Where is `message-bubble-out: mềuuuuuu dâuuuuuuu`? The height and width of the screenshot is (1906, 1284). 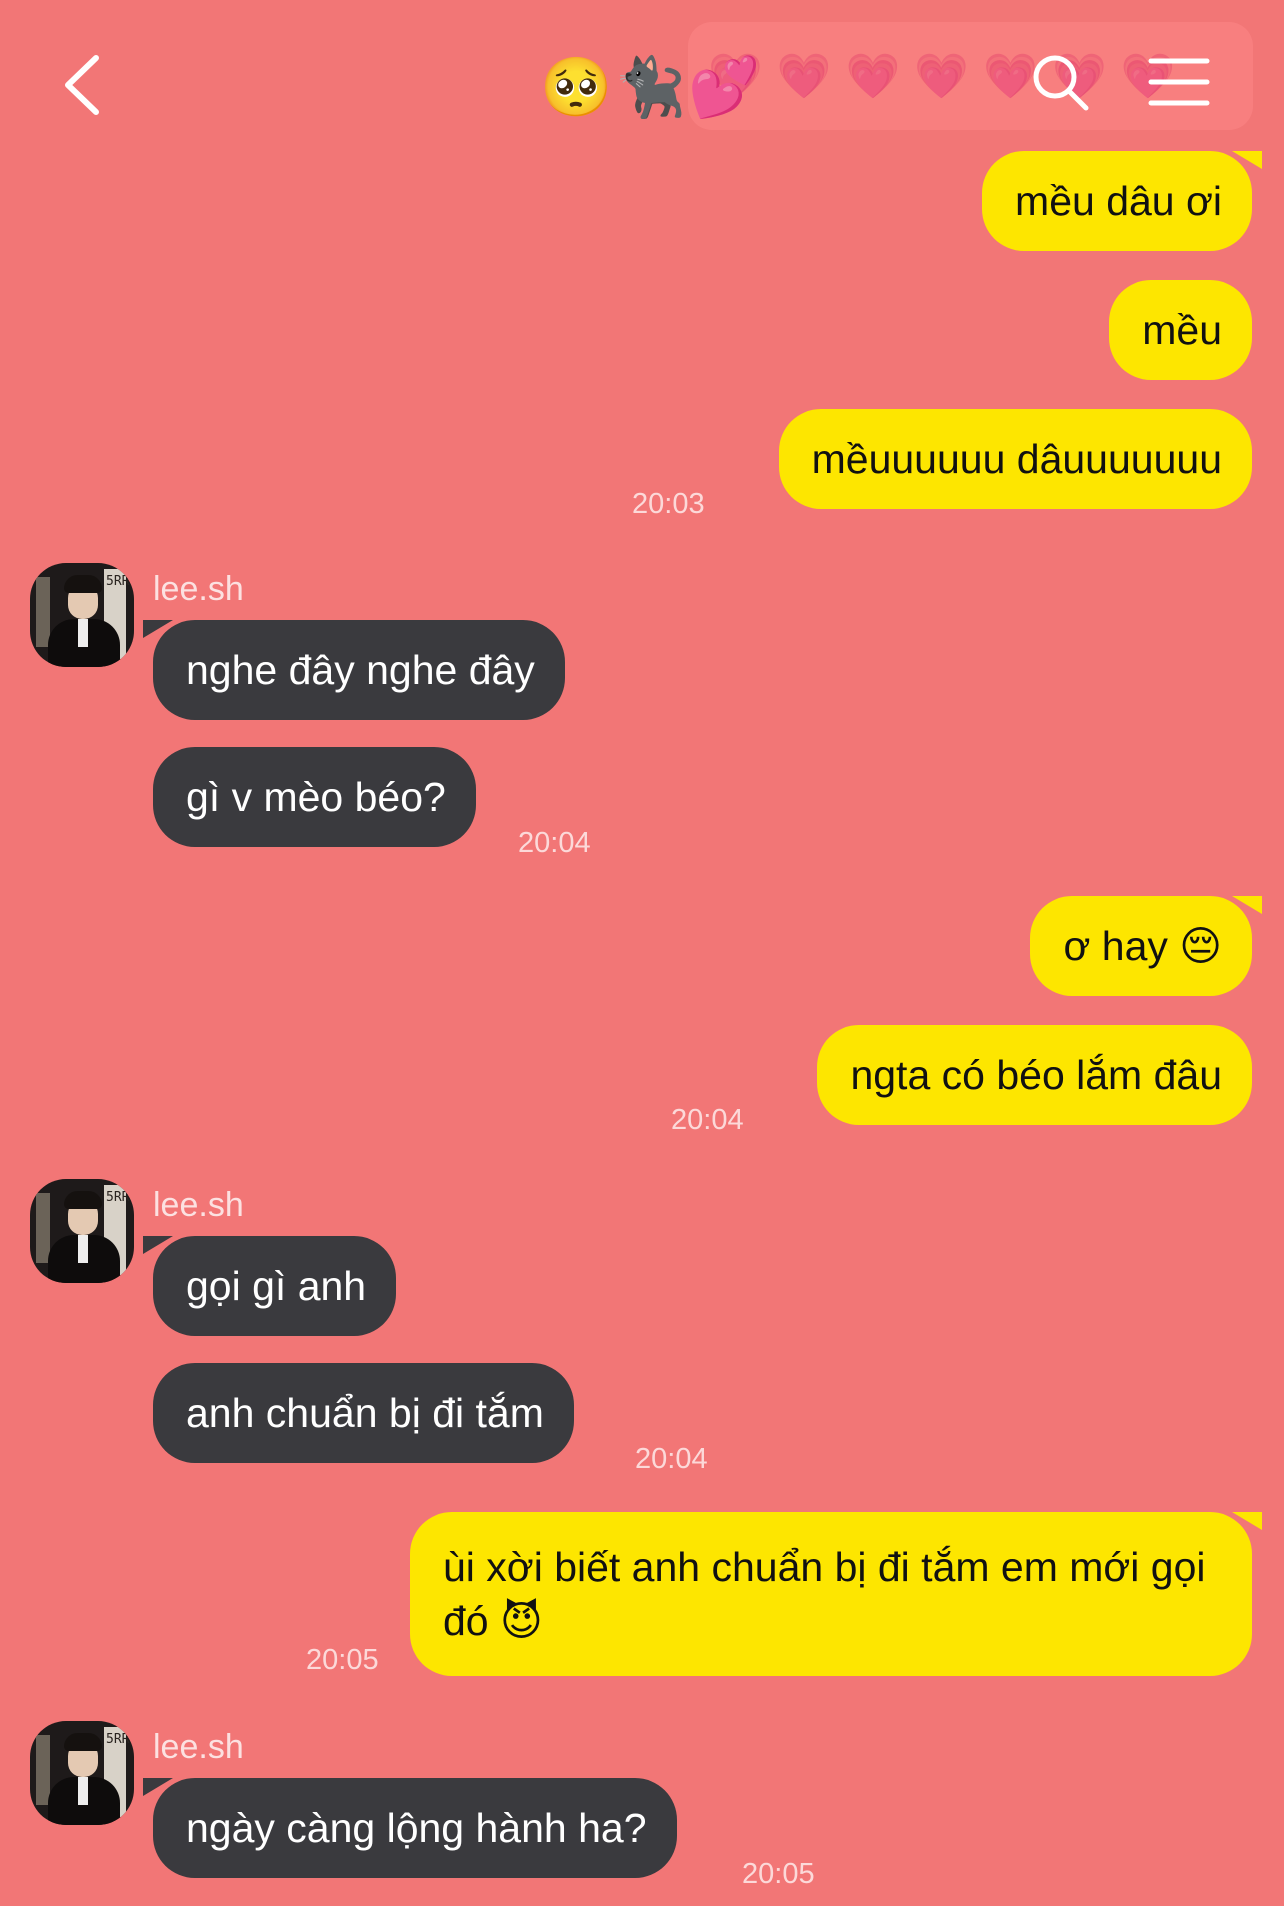
message-bubble-out: mềuuuuuu dâuuuuuuu is located at coordinates (1015, 459).